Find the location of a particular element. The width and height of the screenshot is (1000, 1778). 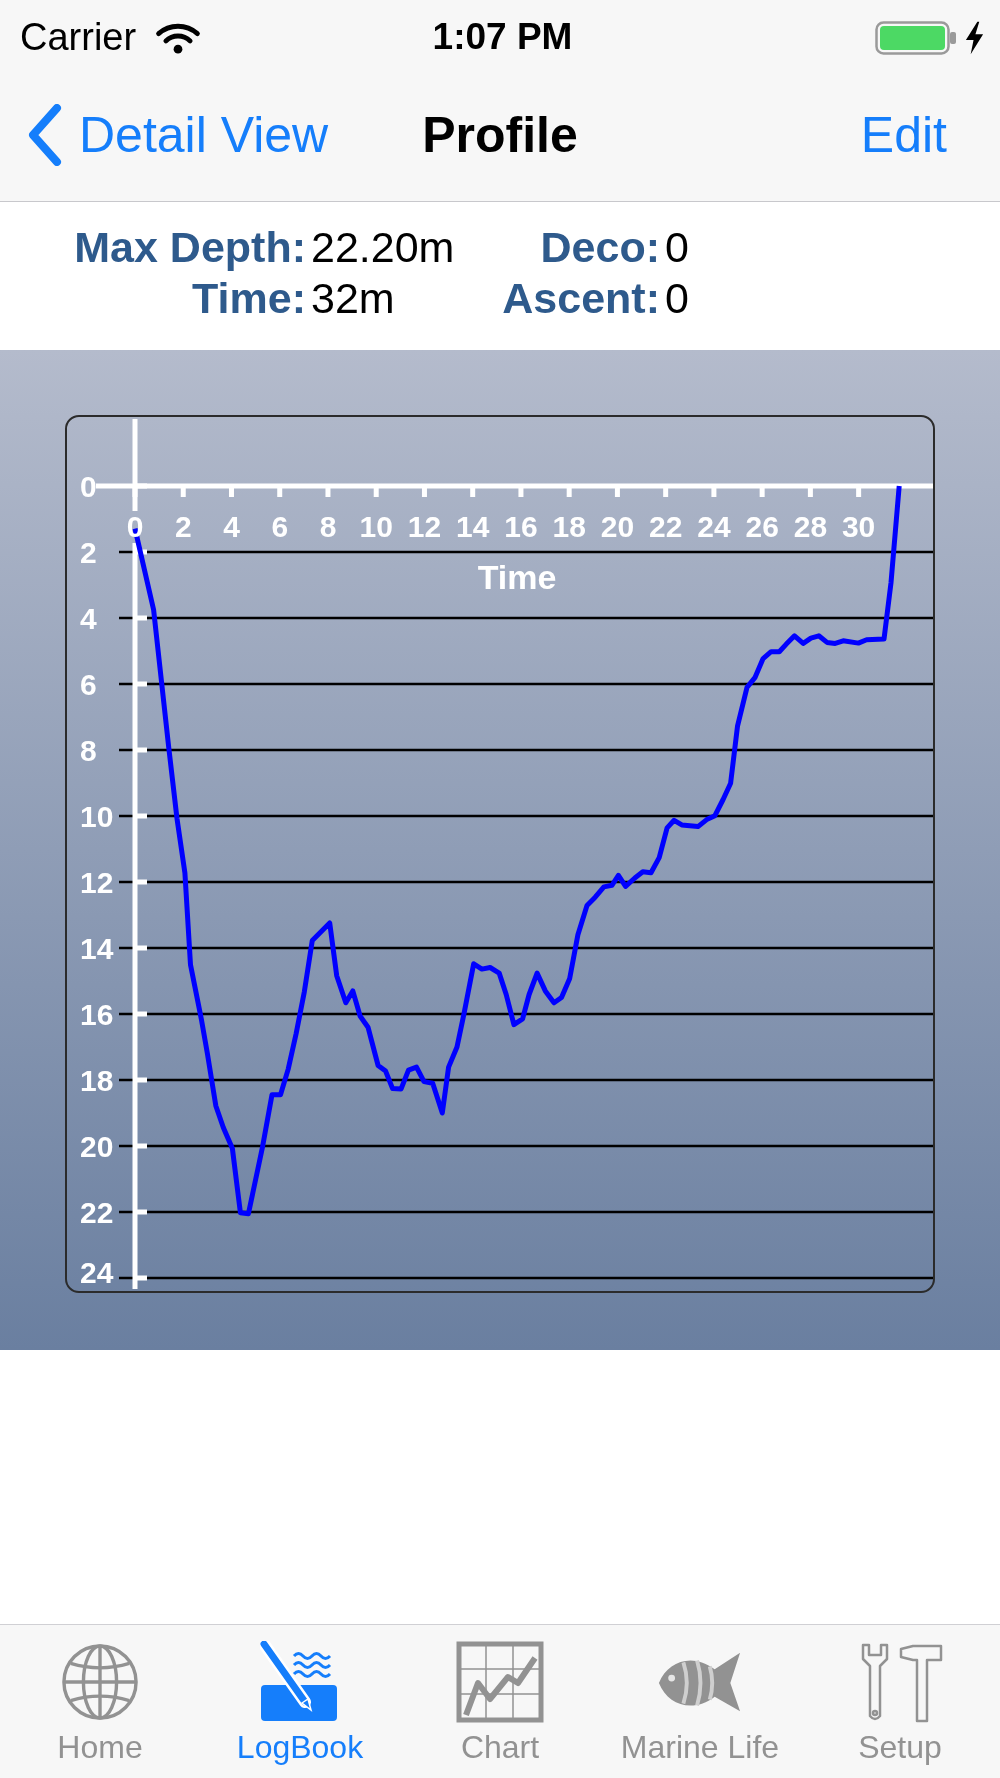

y-tick-label: 18 is located at coordinates (97, 1080).